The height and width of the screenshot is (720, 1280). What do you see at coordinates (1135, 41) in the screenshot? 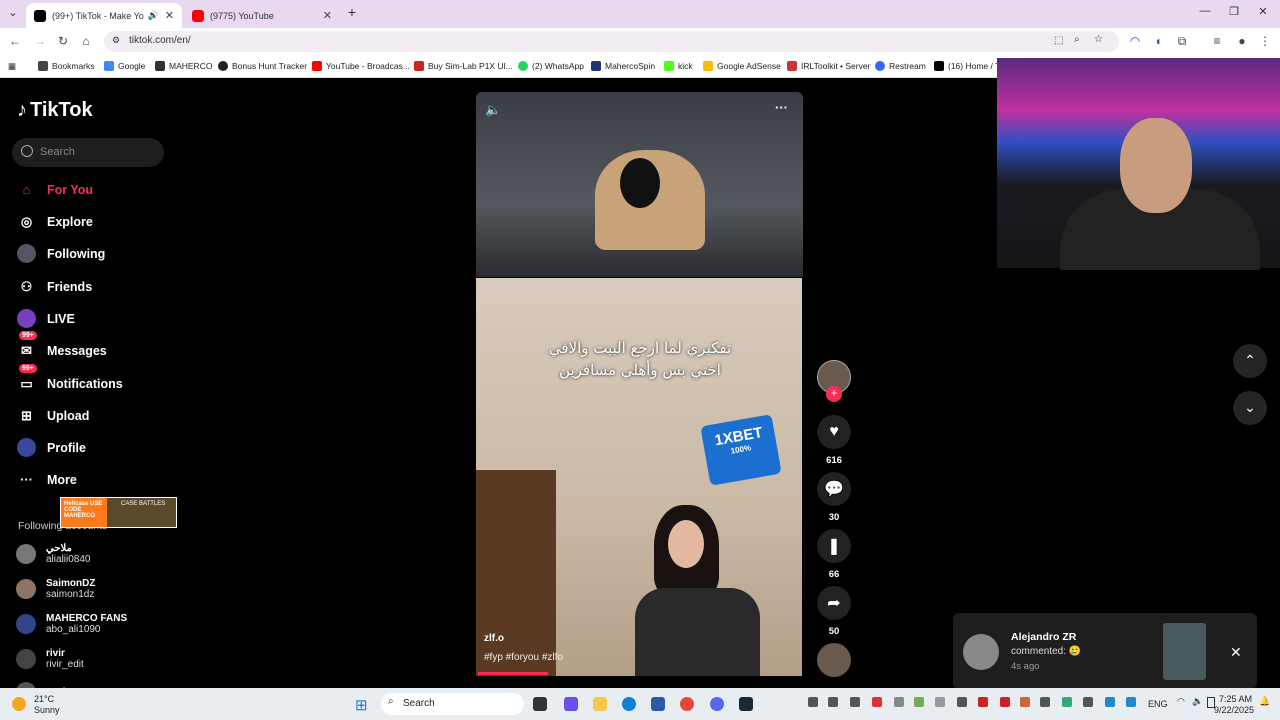
I see `extension-icon: ◠` at bounding box center [1135, 41].